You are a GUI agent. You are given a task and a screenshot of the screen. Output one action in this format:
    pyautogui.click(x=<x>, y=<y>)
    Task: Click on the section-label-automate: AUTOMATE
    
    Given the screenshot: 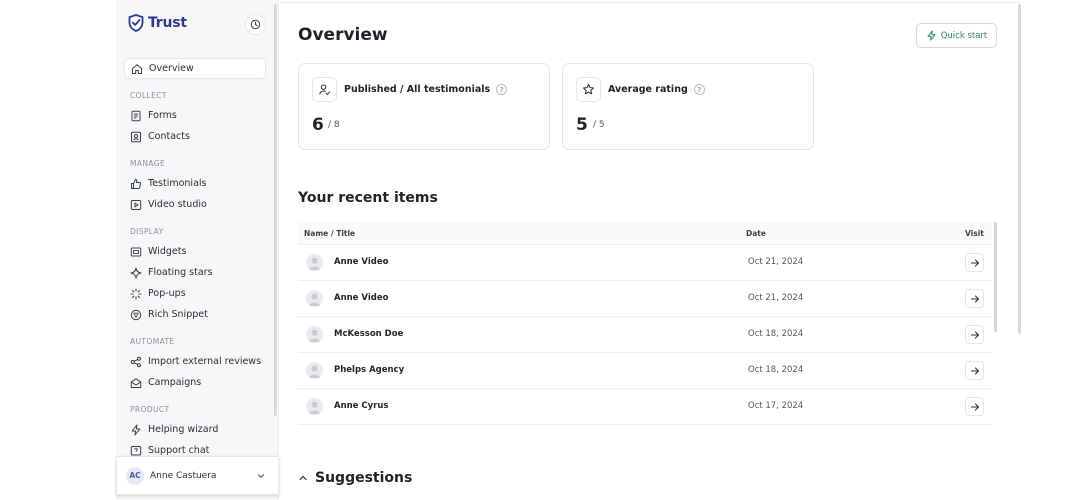 What is the action you would take?
    pyautogui.click(x=152, y=341)
    